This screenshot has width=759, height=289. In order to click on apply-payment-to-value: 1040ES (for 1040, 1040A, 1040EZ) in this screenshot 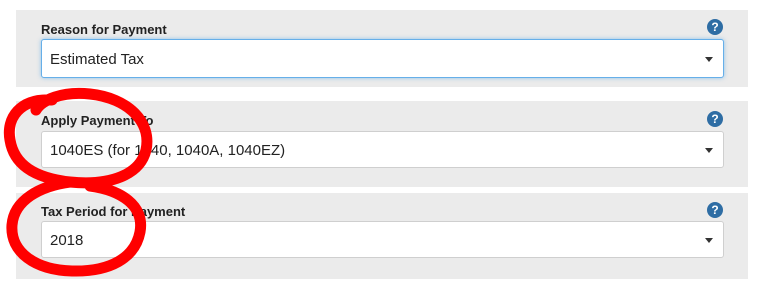, I will do `click(168, 150)`.